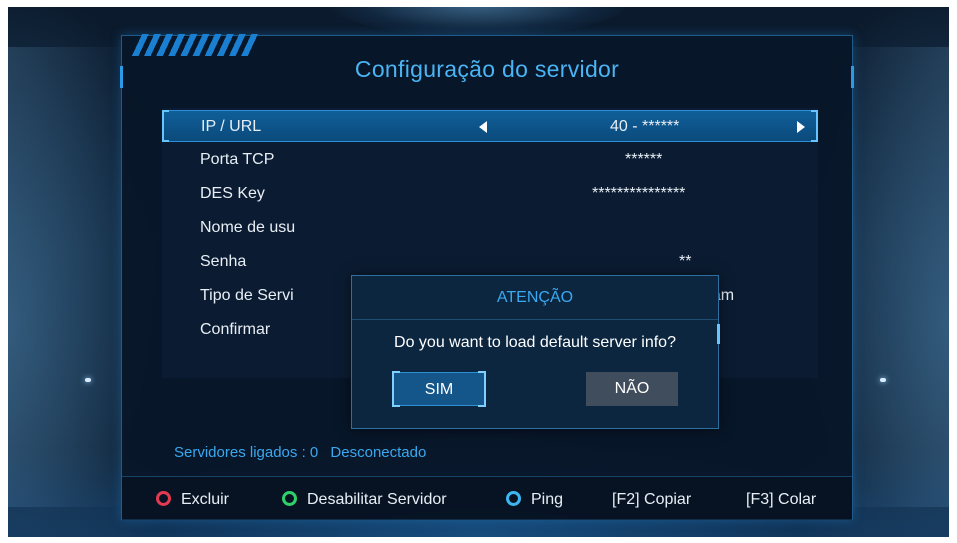 The height and width of the screenshot is (543, 957). I want to click on setting-value: ******, so click(644, 159).